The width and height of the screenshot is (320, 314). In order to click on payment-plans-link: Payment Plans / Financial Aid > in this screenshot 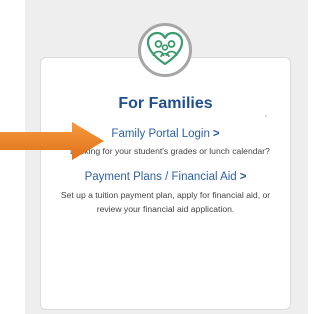, I will do `click(165, 177)`.